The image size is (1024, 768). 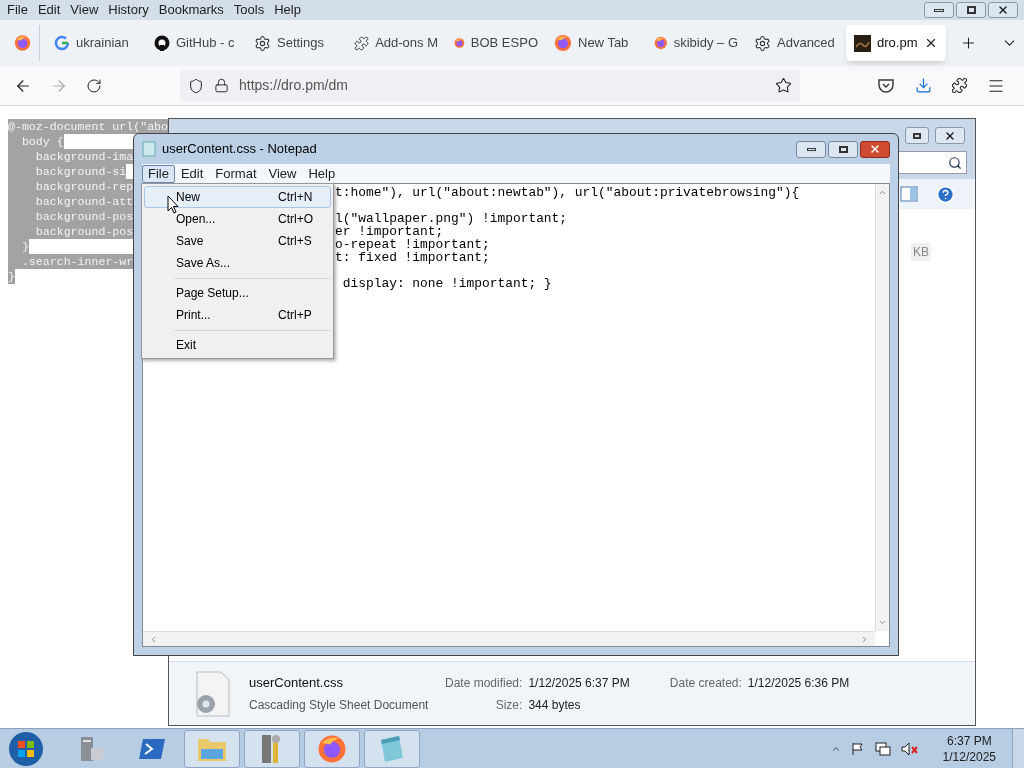 What do you see at coordinates (504, 43) in the screenshot?
I see `tab-title: BOB ESPO` at bounding box center [504, 43].